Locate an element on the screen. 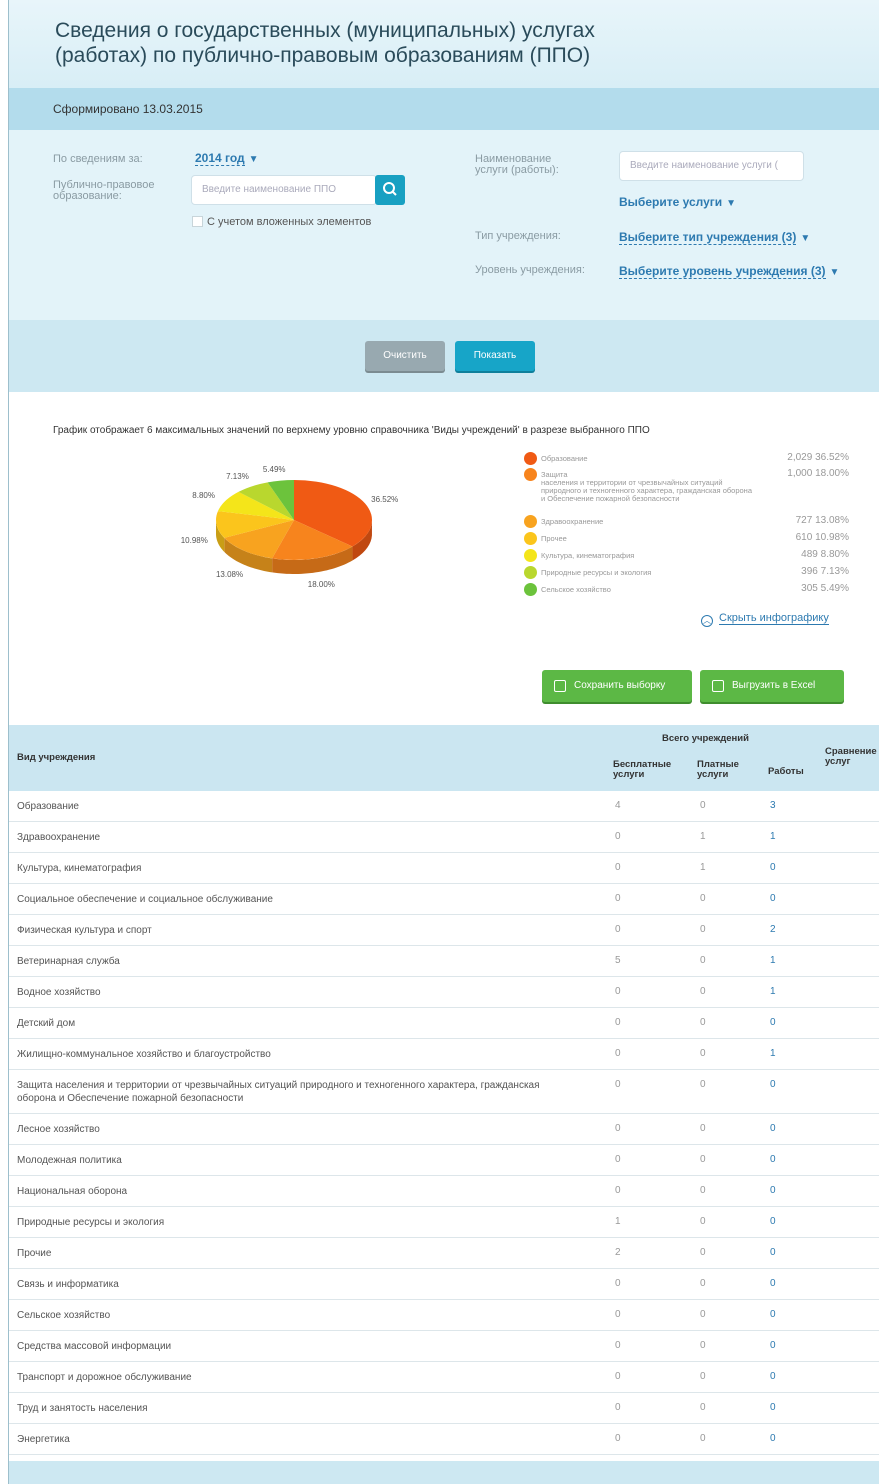 The width and height of the screenshot is (879, 1484). institution-type-cell: Природные ресурсы и экология is located at coordinates (91, 1222).